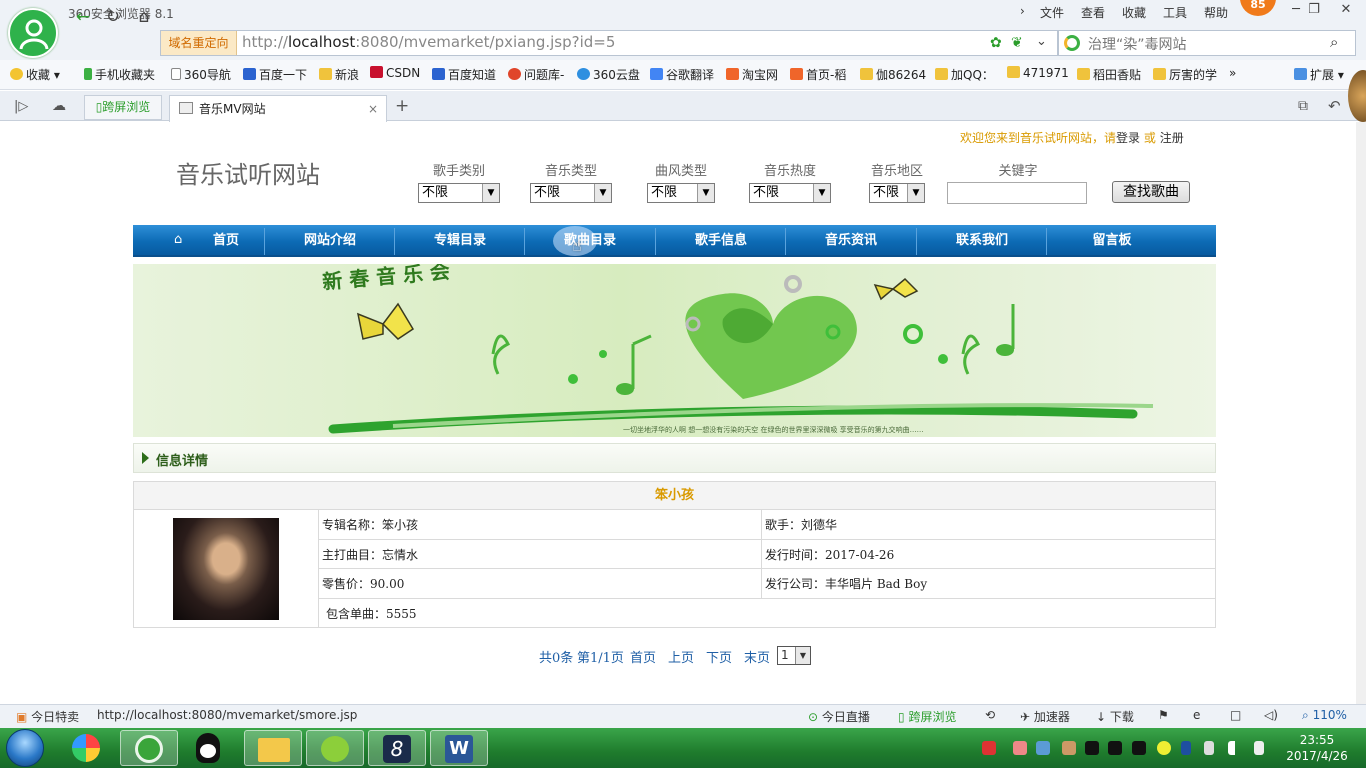  Describe the element at coordinates (119, 74) in the screenshot. I see `bookmark-item: 手机收藏夹` at that location.